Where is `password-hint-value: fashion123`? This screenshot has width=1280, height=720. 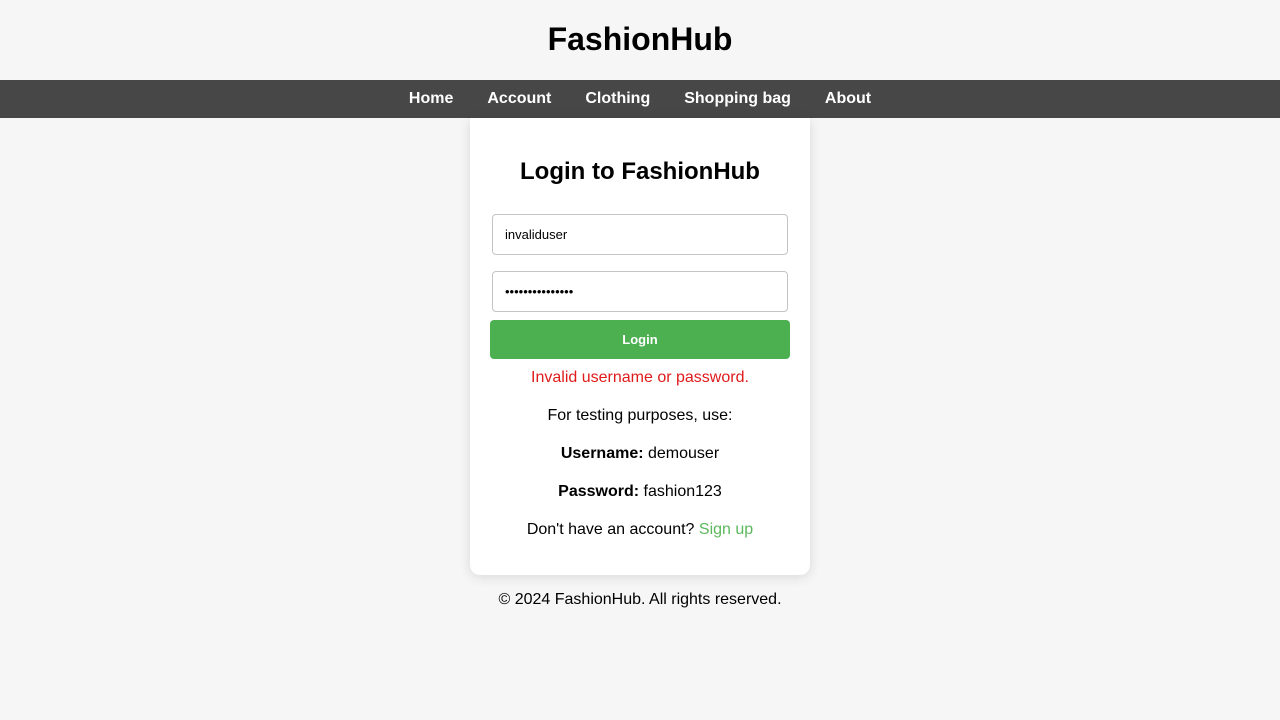 password-hint-value: fashion123 is located at coordinates (682, 491).